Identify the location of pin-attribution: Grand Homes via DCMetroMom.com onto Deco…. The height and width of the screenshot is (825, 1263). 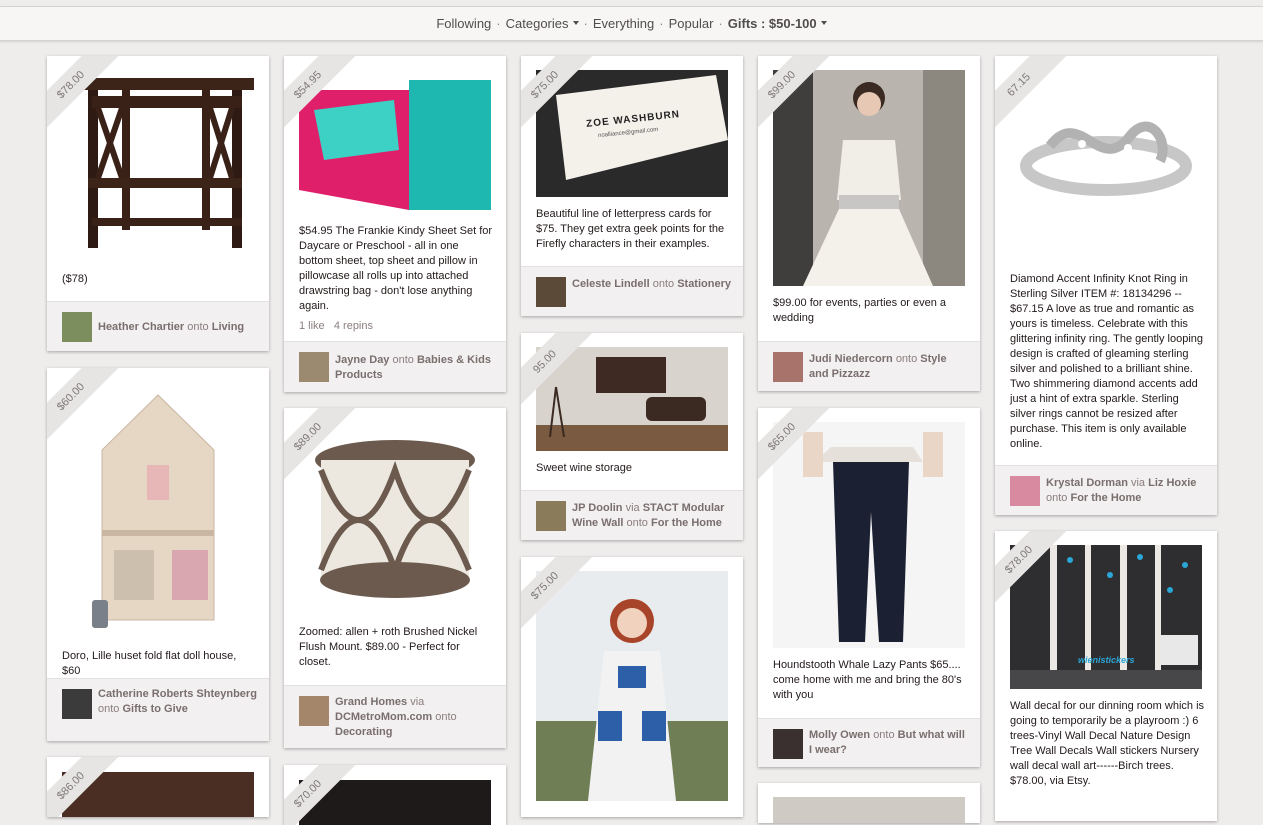
(395, 716).